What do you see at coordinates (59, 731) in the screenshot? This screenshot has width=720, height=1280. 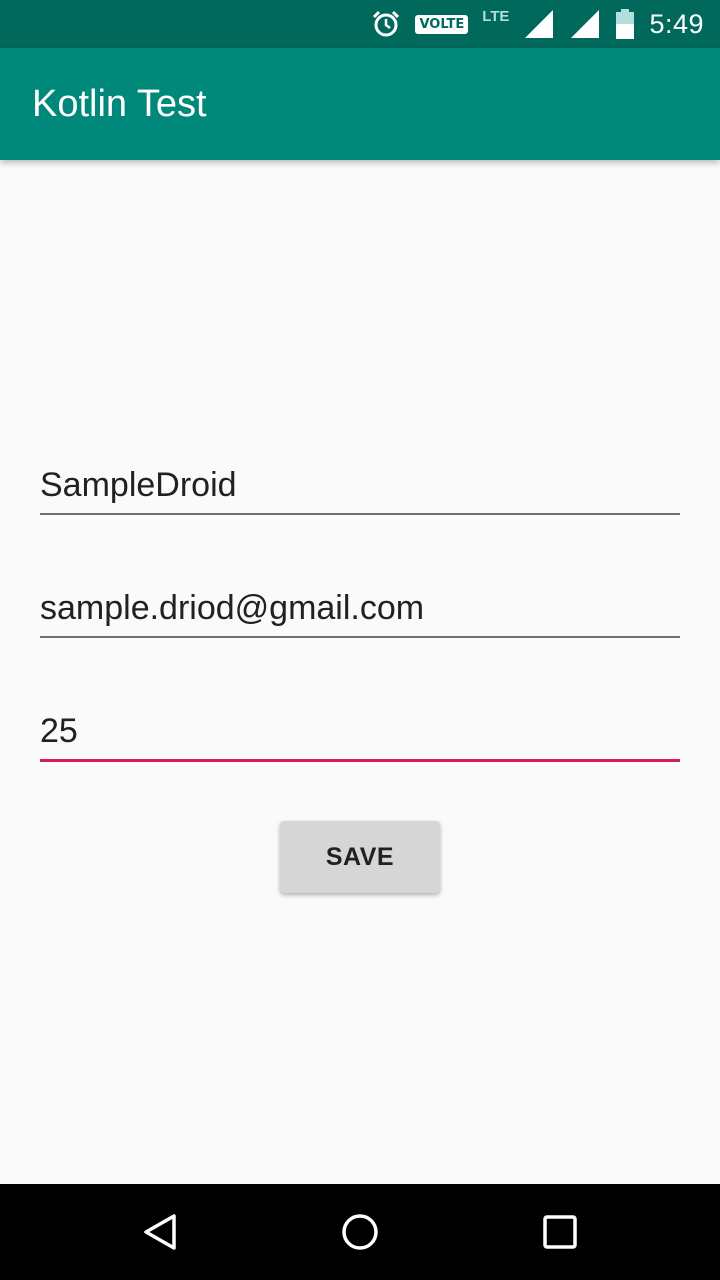 I see `age-field-value: 25` at bounding box center [59, 731].